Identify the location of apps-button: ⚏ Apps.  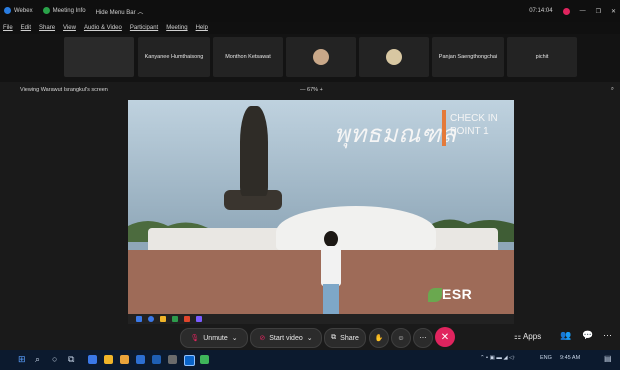
(527, 336).